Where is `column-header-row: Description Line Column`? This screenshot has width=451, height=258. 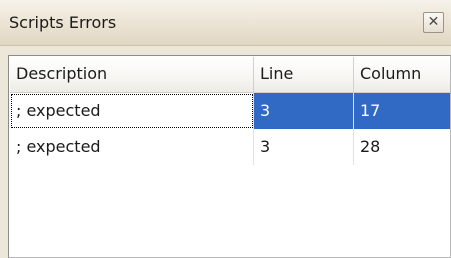
column-header-row: Description Line Column is located at coordinates (230, 75).